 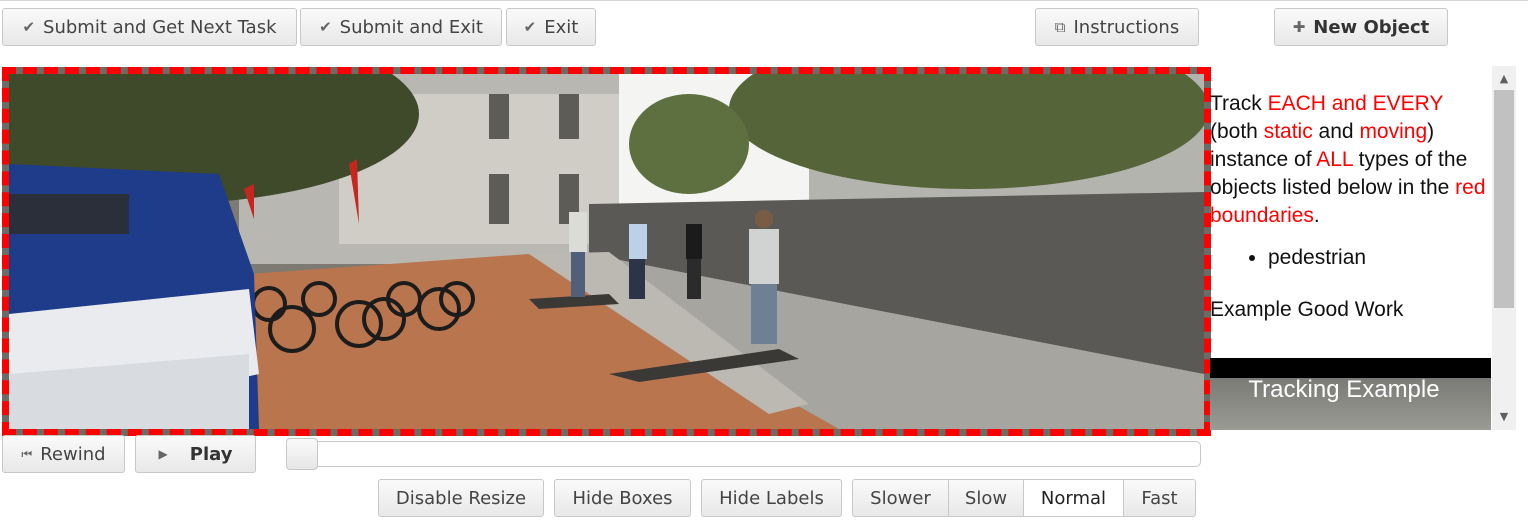 I want to click on object-list-item: pedestrian, so click(x=1379, y=258).